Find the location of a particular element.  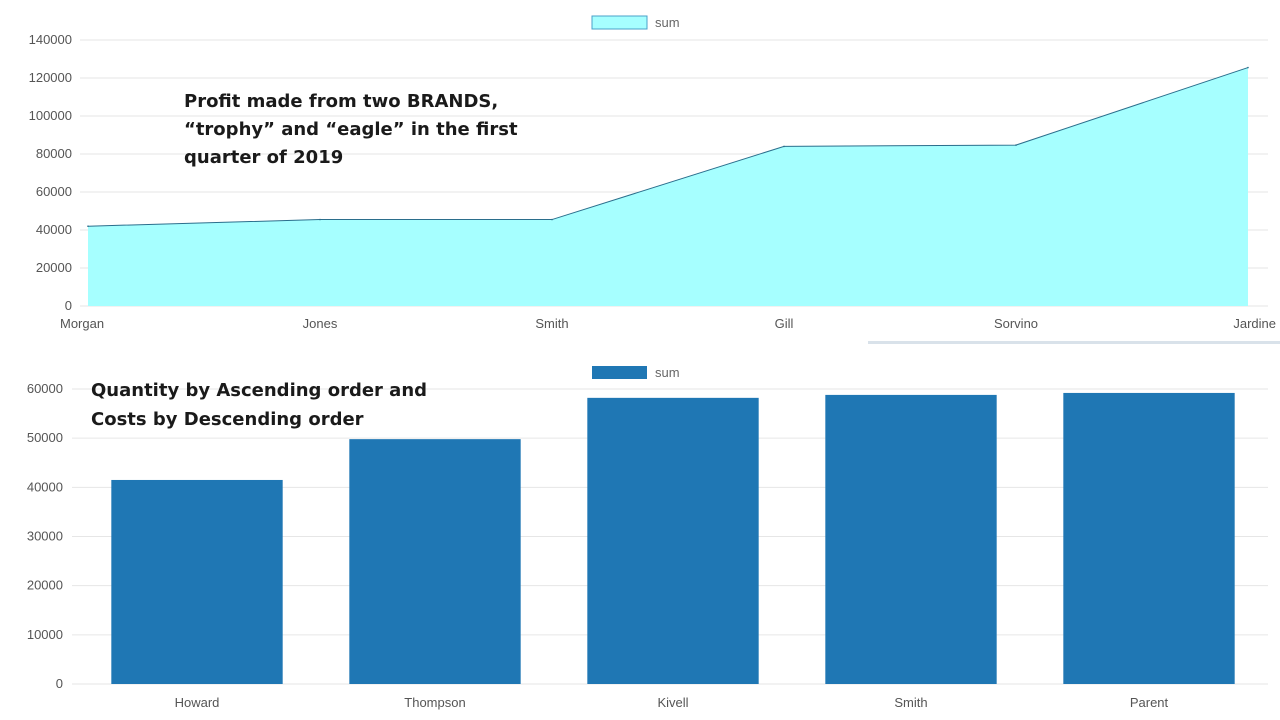

y-tick-label: 10000 is located at coordinates (45, 634).